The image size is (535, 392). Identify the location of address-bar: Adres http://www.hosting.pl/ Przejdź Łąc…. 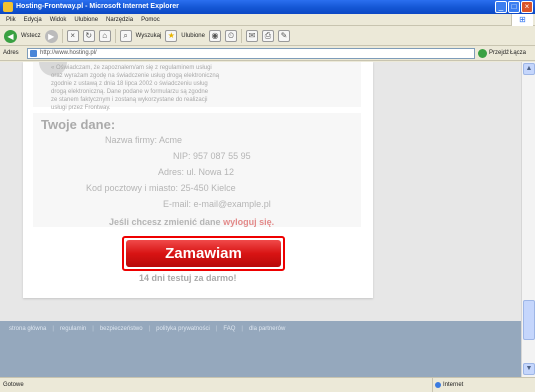
(267, 53).